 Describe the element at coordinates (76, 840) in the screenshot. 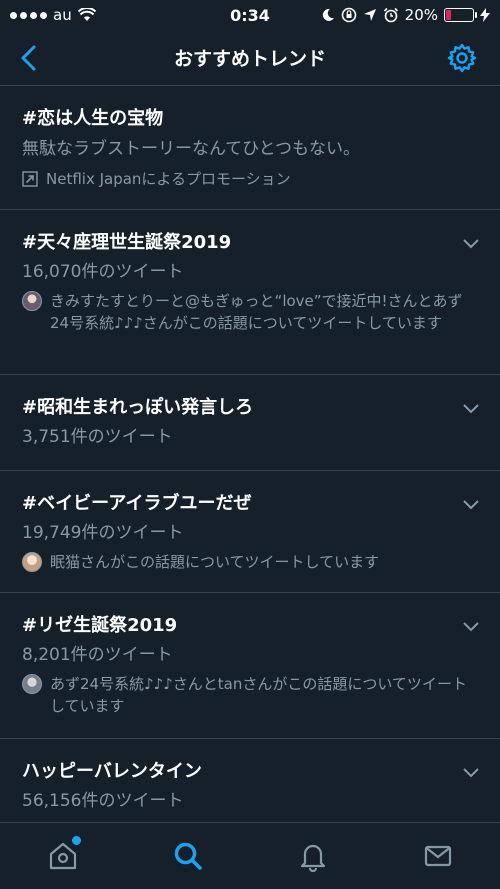

I see `notification-dot` at that location.